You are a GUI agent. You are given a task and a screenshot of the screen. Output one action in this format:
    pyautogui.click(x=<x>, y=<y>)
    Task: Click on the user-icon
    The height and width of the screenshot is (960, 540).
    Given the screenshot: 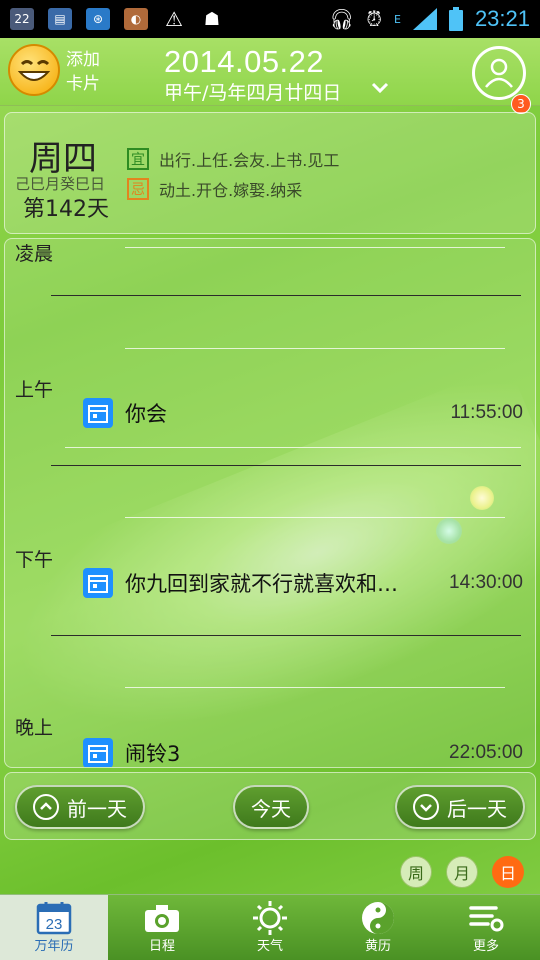 What is the action you would take?
    pyautogui.click(x=499, y=73)
    